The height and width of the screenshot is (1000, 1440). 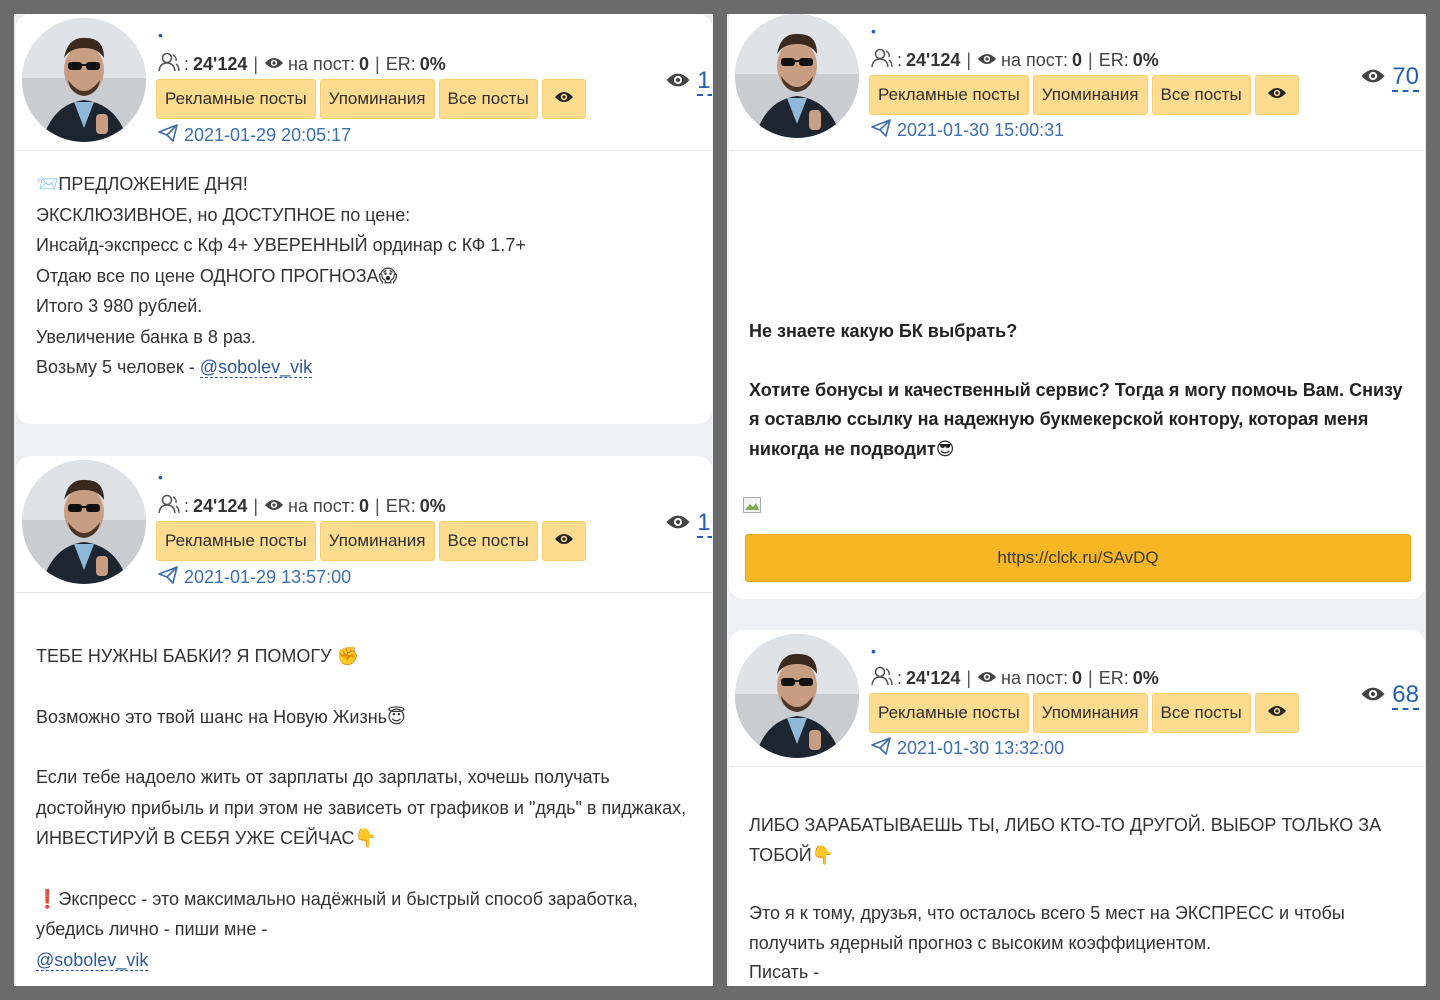 What do you see at coordinates (1405, 695) in the screenshot?
I see `views-count: 68` at bounding box center [1405, 695].